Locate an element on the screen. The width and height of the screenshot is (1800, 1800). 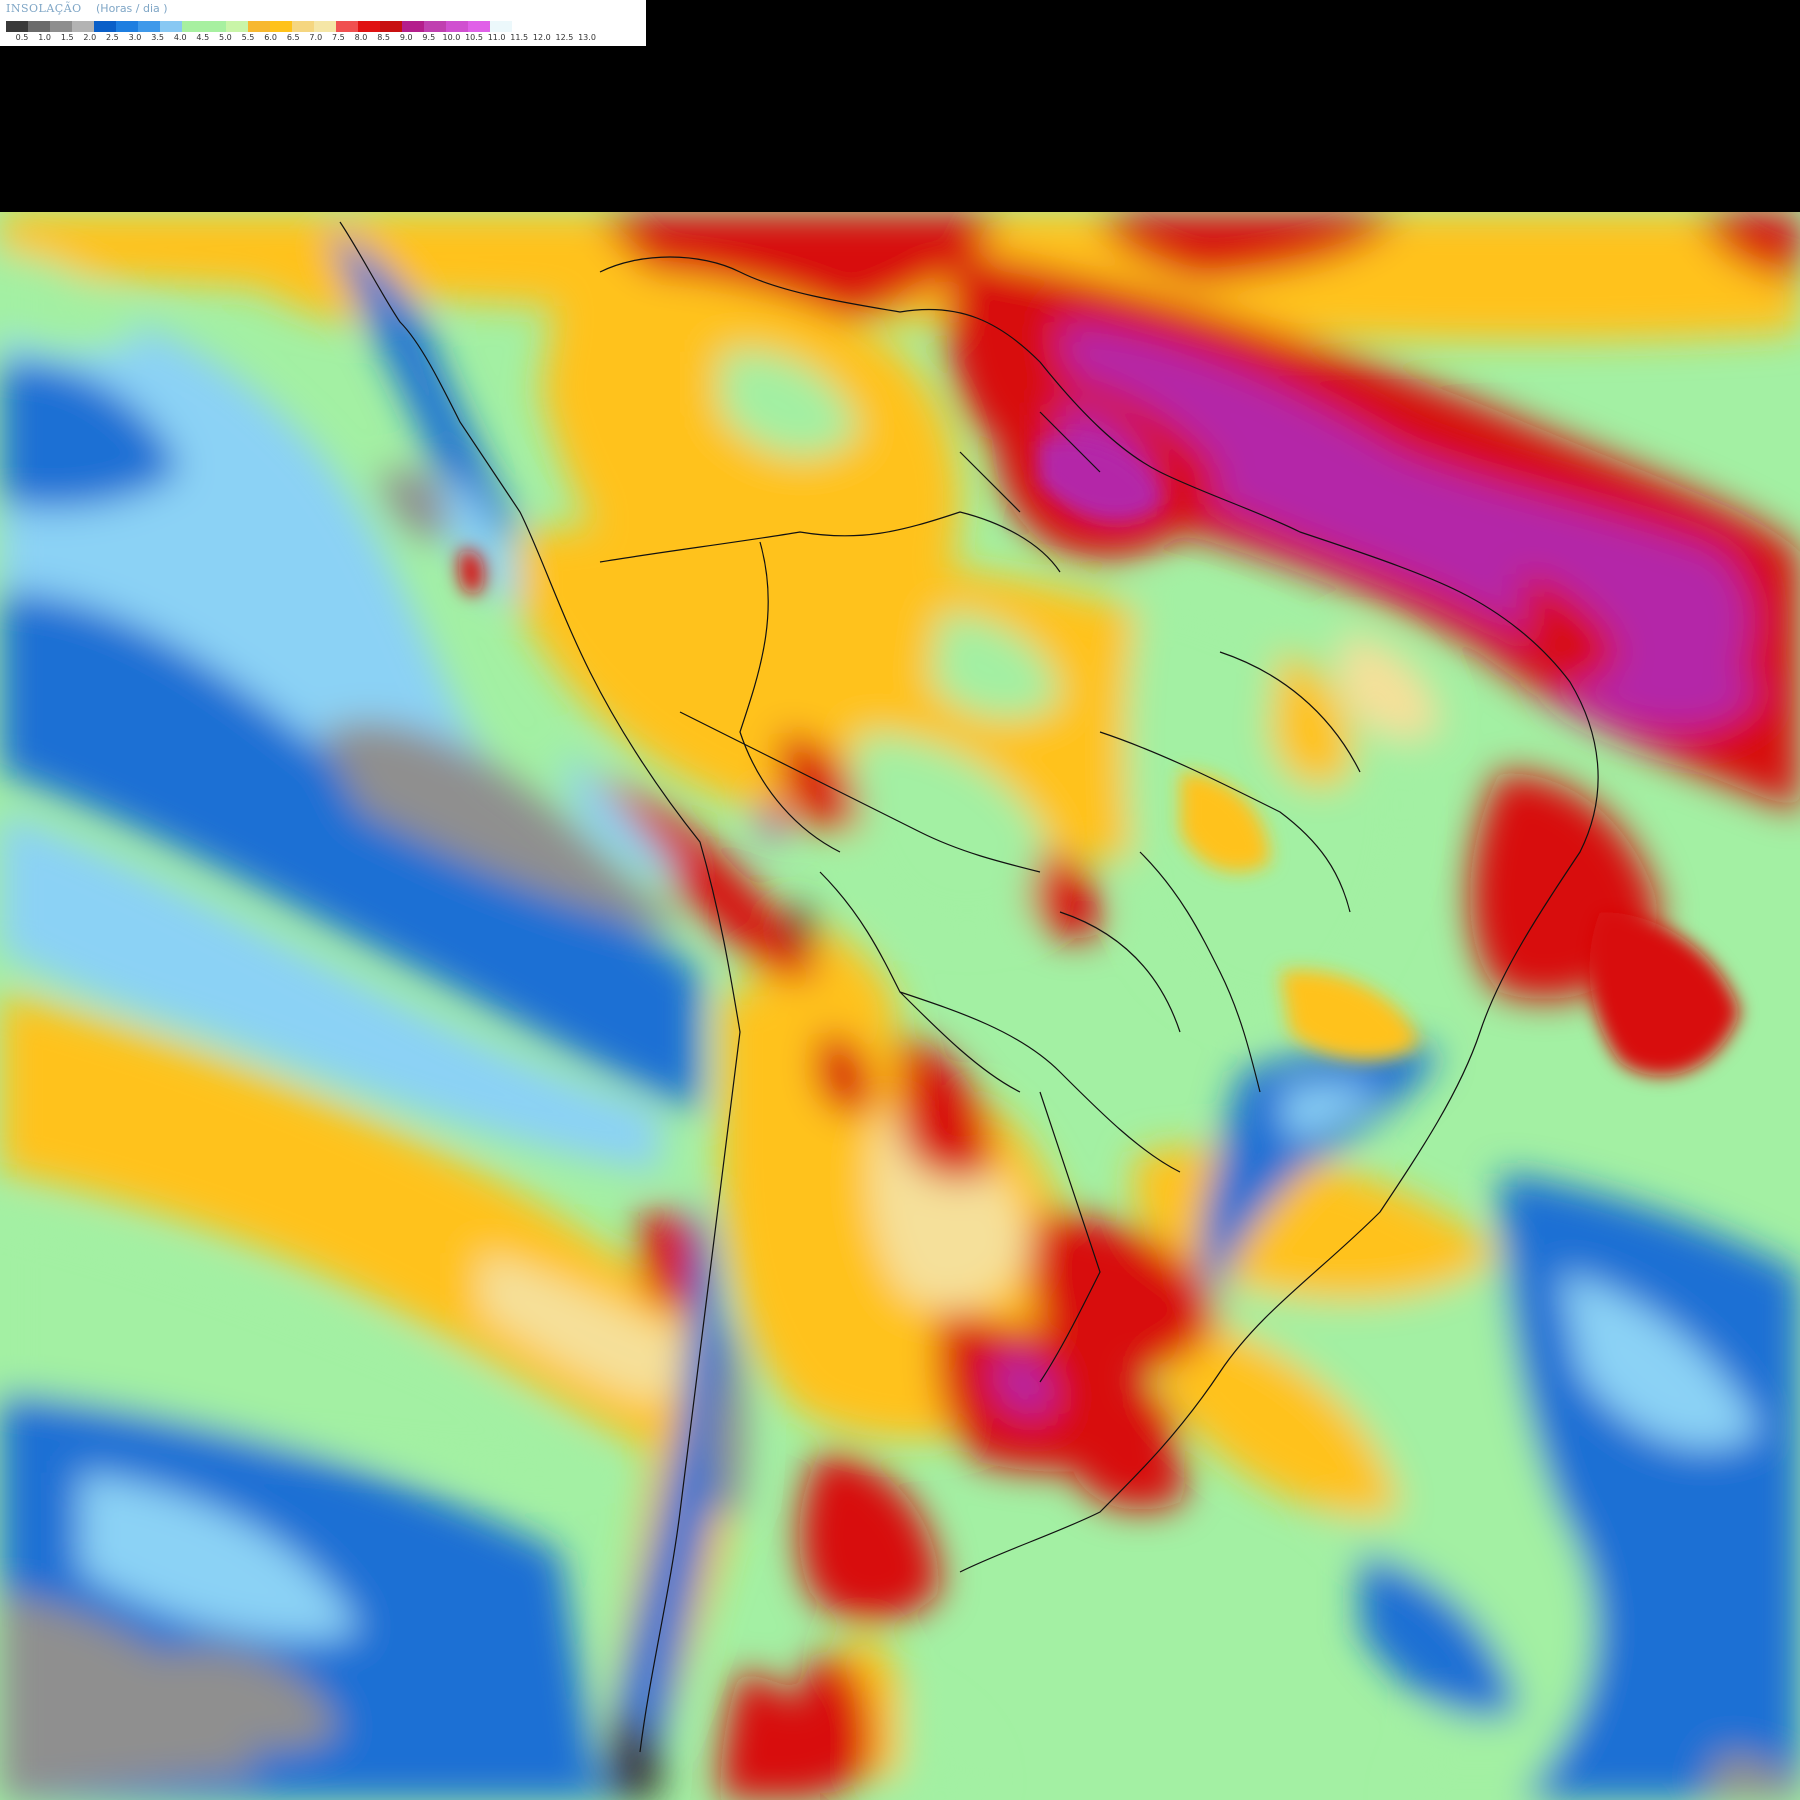
legend-tick-label: 10.0 is located at coordinates (451, 37).